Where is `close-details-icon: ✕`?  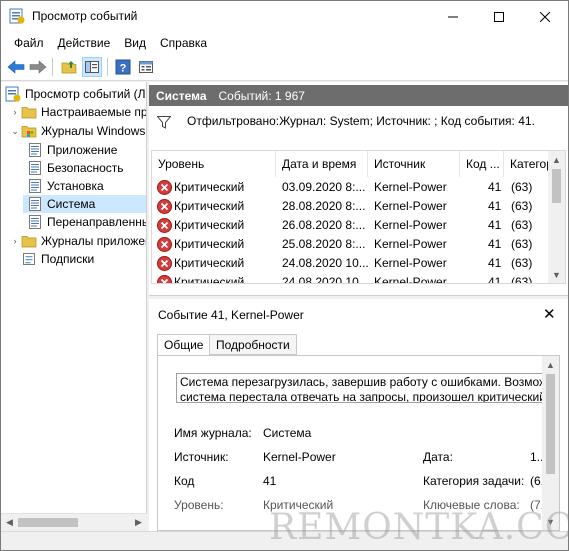
close-details-icon: ✕ is located at coordinates (549, 314).